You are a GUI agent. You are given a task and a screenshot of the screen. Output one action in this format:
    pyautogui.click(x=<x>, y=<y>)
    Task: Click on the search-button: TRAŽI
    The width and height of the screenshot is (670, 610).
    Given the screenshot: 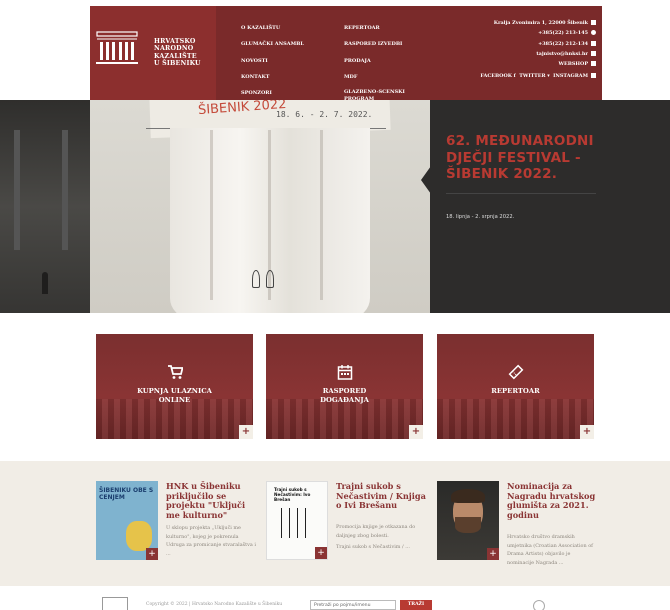 What is the action you would take?
    pyautogui.click(x=416, y=605)
    